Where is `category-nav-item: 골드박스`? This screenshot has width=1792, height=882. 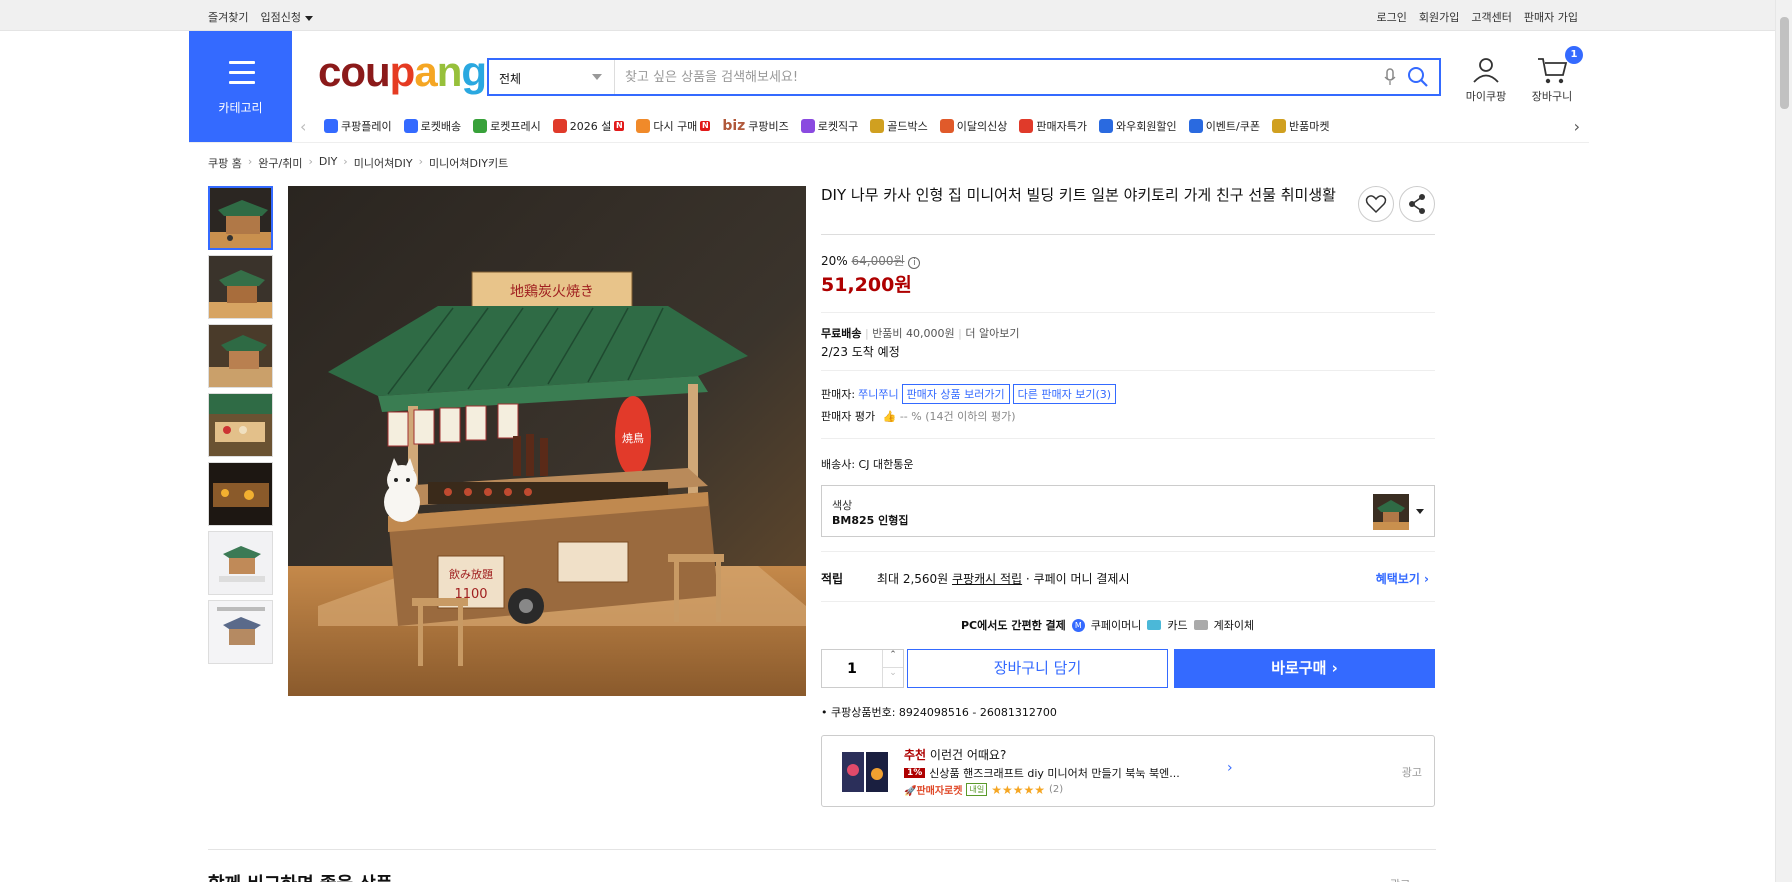
category-nav-item: 골드박스 is located at coordinates (899, 126).